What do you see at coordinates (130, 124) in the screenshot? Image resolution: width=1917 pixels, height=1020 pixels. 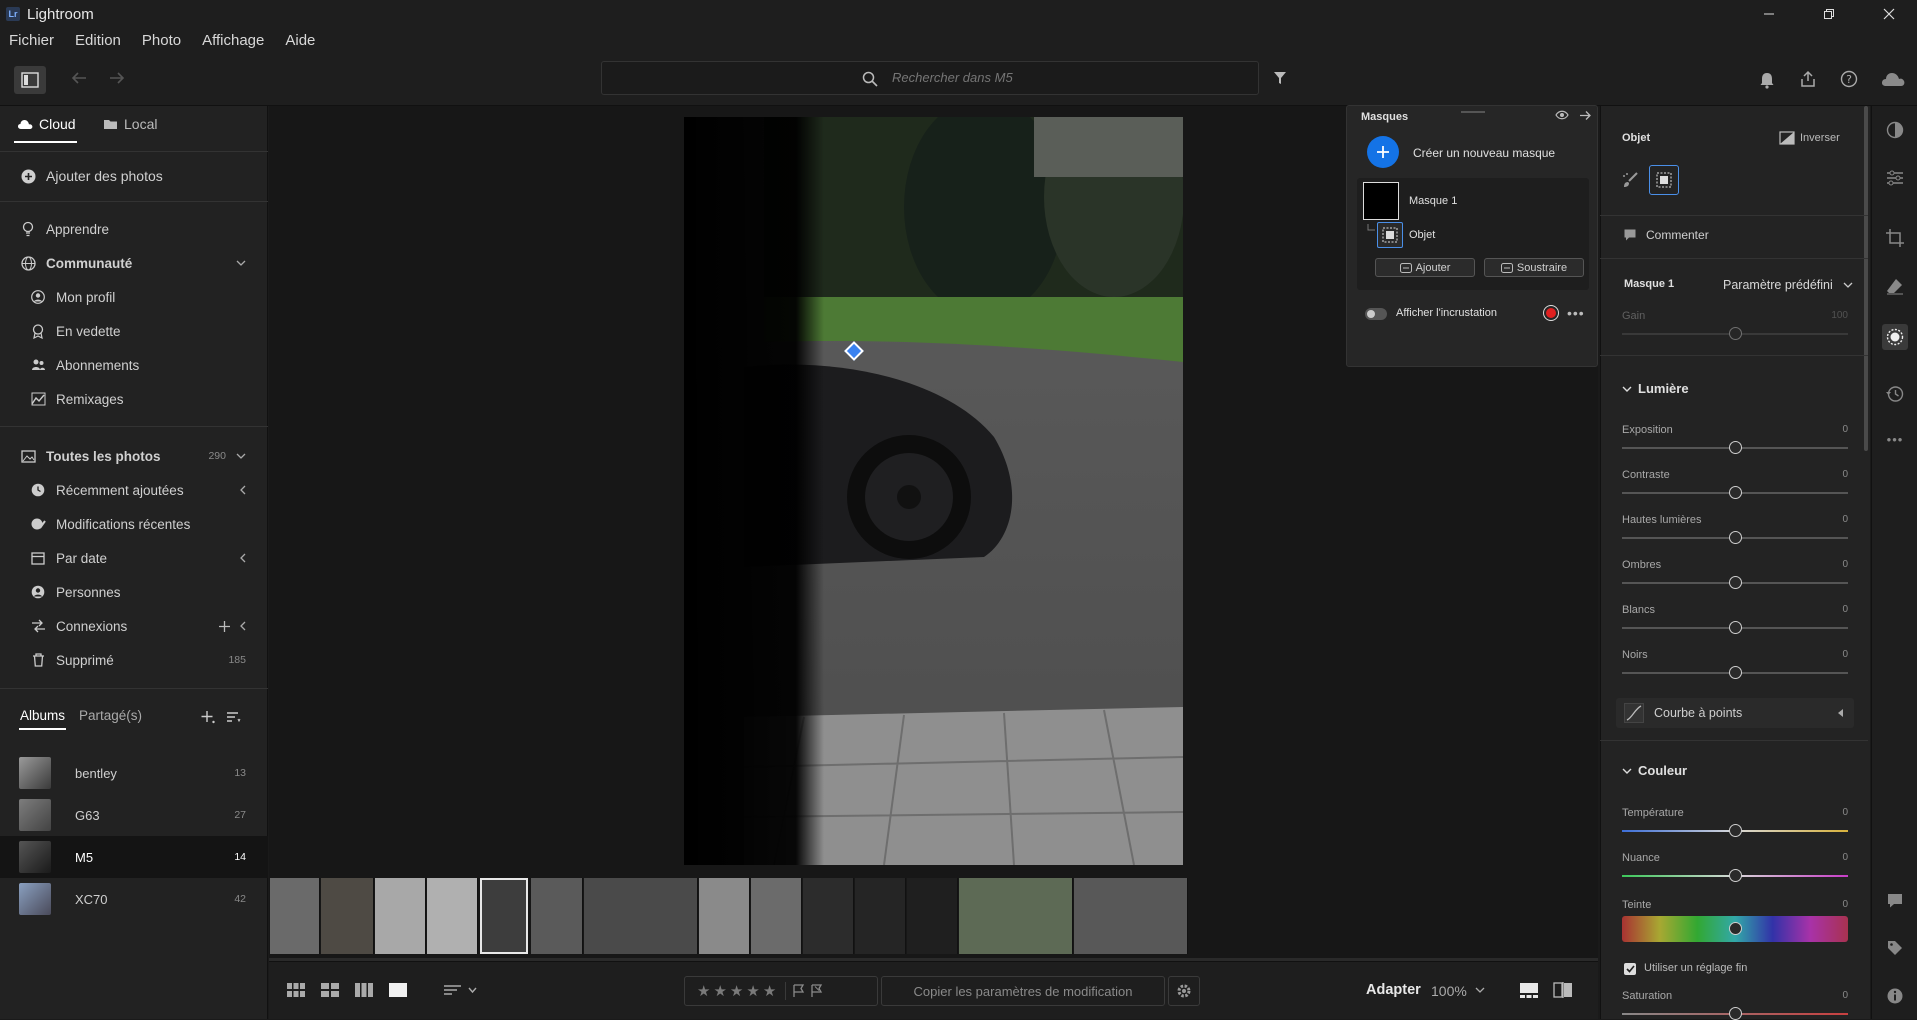 I see `tab-local: Local` at bounding box center [130, 124].